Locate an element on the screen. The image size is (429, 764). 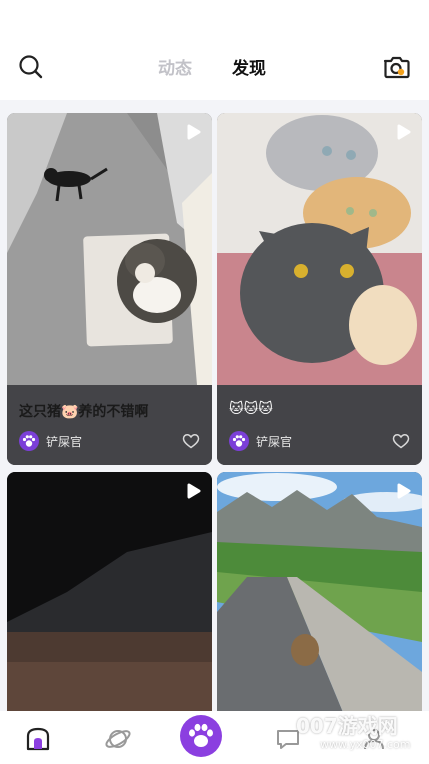
card-title: 🐱🐱🐱 is located at coordinates (251, 409).